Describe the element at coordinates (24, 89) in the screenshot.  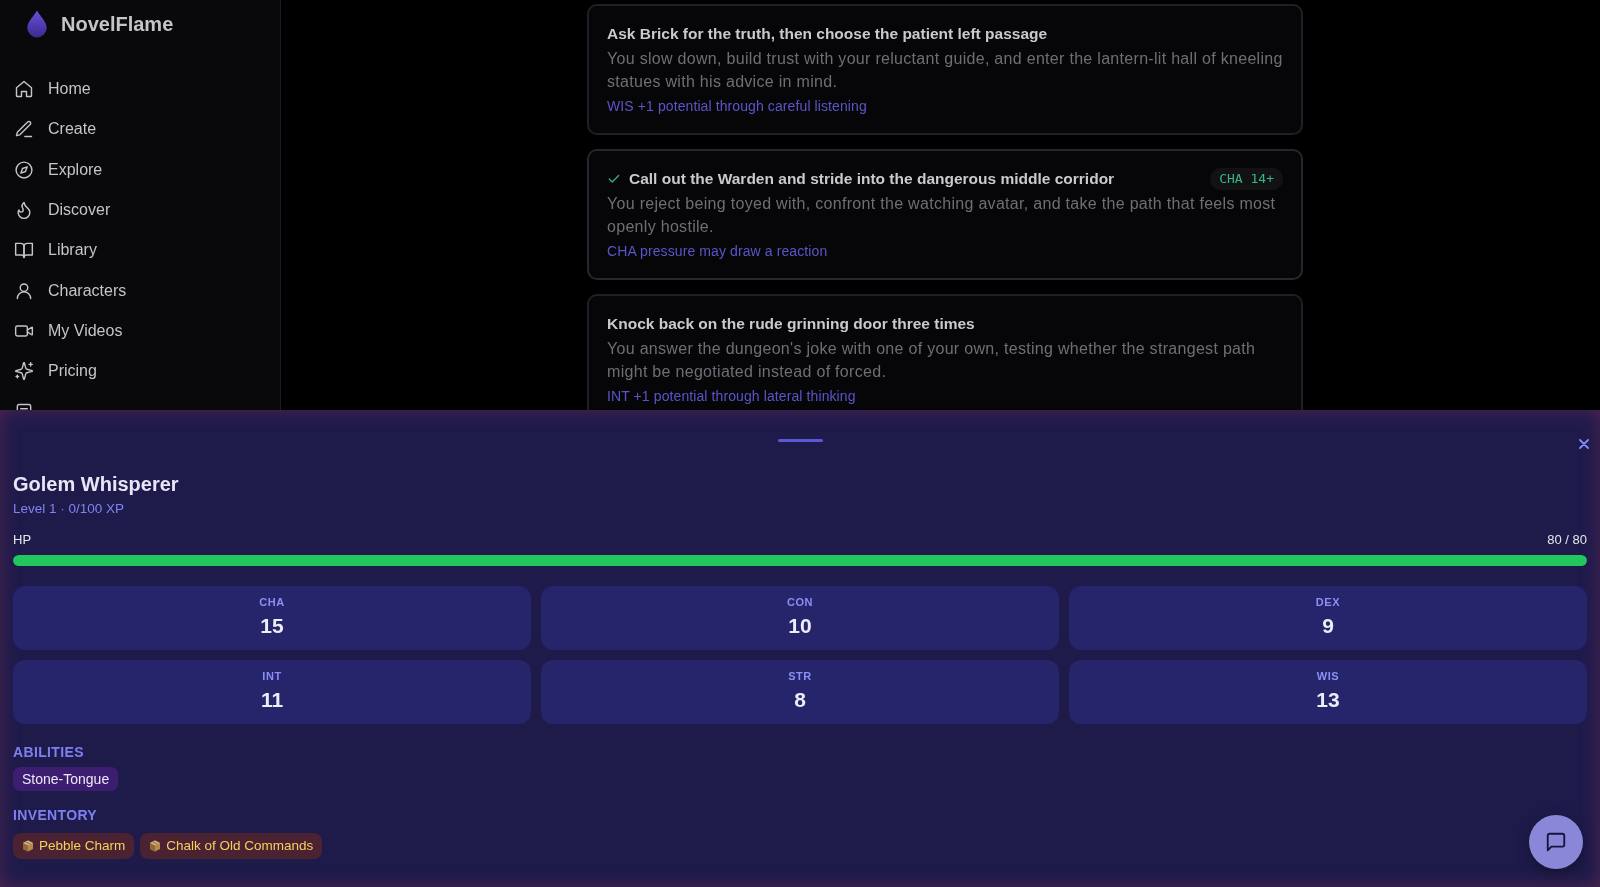
I see `home-icon` at that location.